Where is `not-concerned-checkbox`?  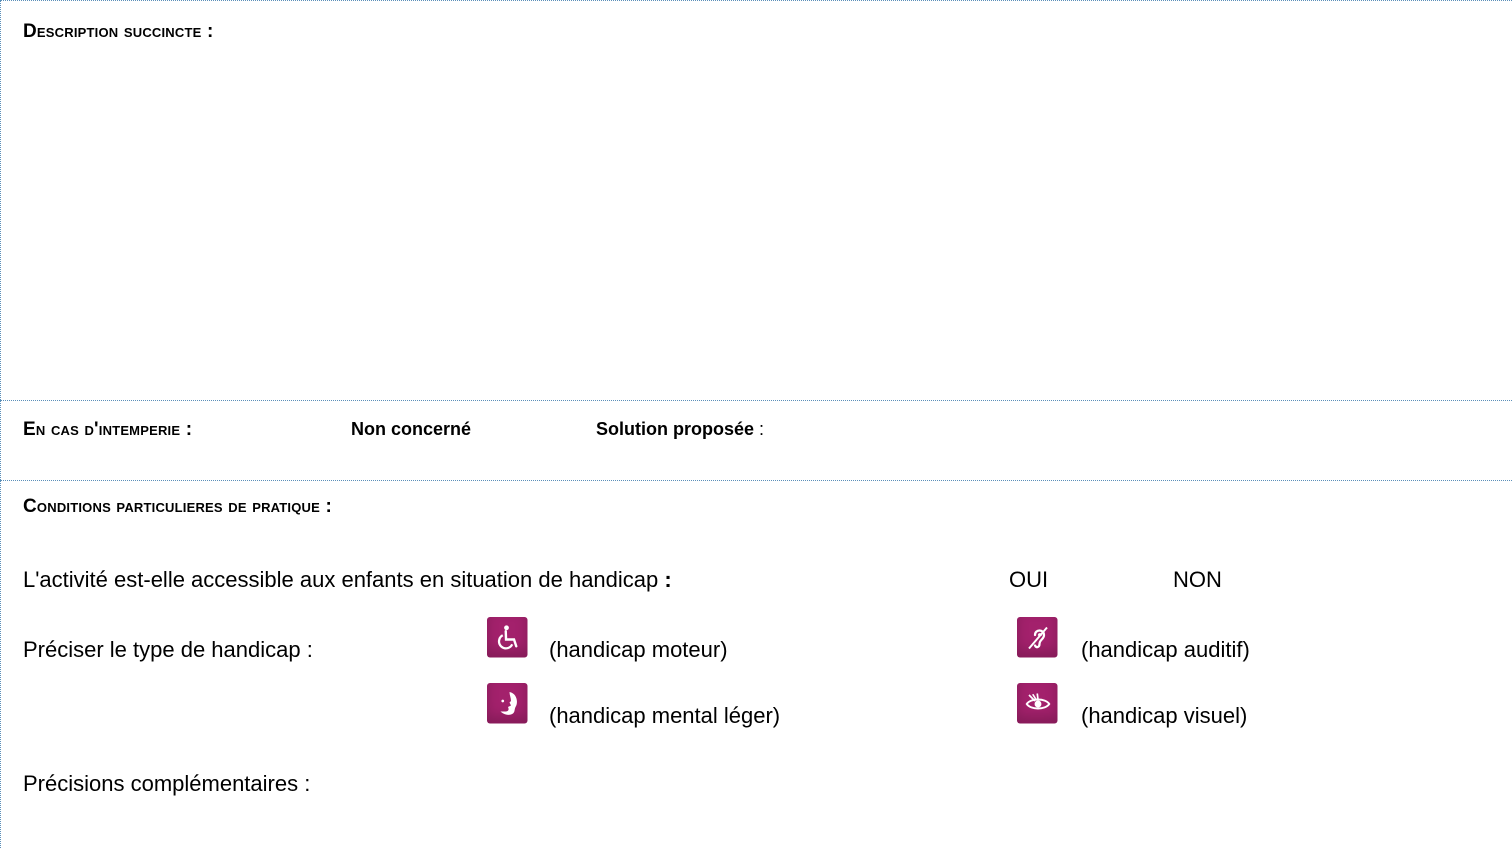 not-concerned-checkbox is located at coordinates (332, 430).